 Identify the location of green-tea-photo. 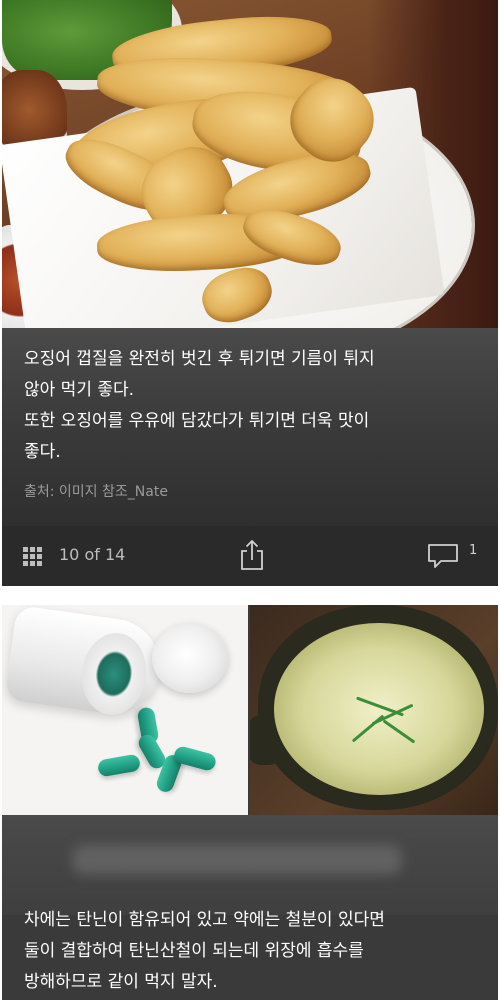
(374, 710).